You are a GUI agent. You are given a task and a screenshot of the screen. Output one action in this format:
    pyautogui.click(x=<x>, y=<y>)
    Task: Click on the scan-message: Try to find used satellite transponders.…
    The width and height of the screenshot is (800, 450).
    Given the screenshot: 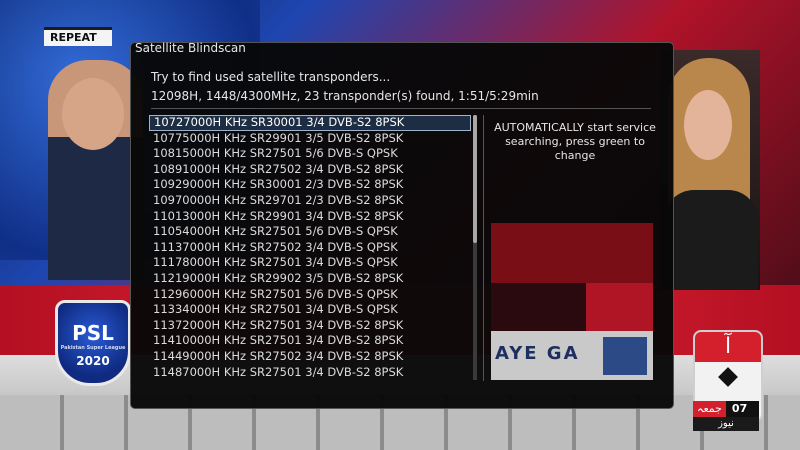 What is the action you would take?
    pyautogui.click(x=271, y=77)
    